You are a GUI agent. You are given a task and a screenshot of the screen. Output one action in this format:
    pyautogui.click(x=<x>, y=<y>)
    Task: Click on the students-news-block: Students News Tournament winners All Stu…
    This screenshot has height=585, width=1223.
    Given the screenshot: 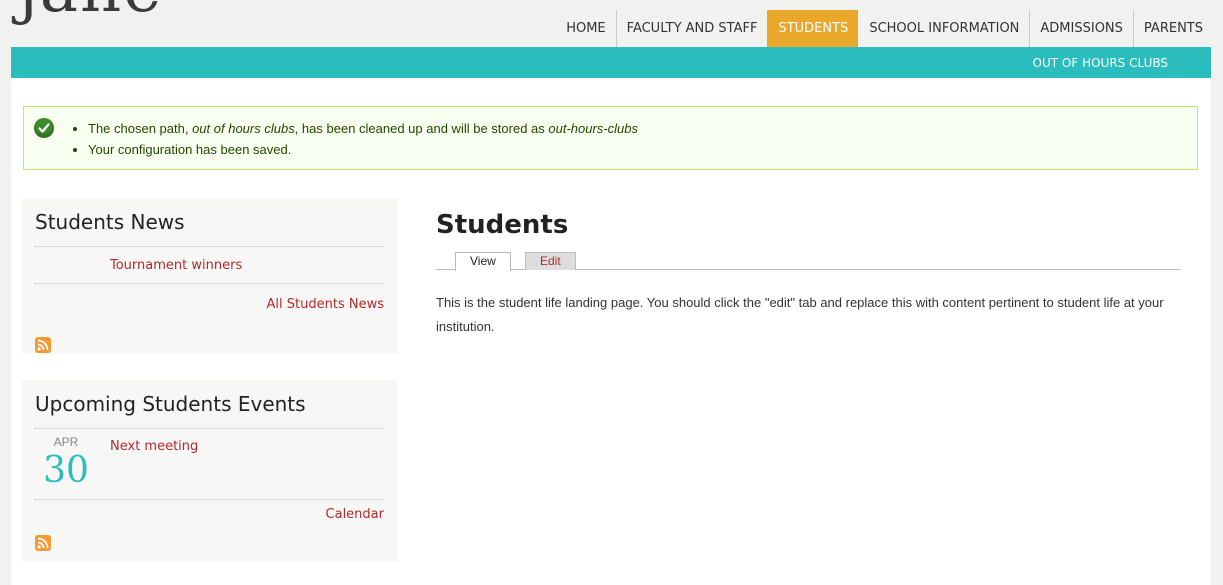 What is the action you would take?
    pyautogui.click(x=210, y=276)
    